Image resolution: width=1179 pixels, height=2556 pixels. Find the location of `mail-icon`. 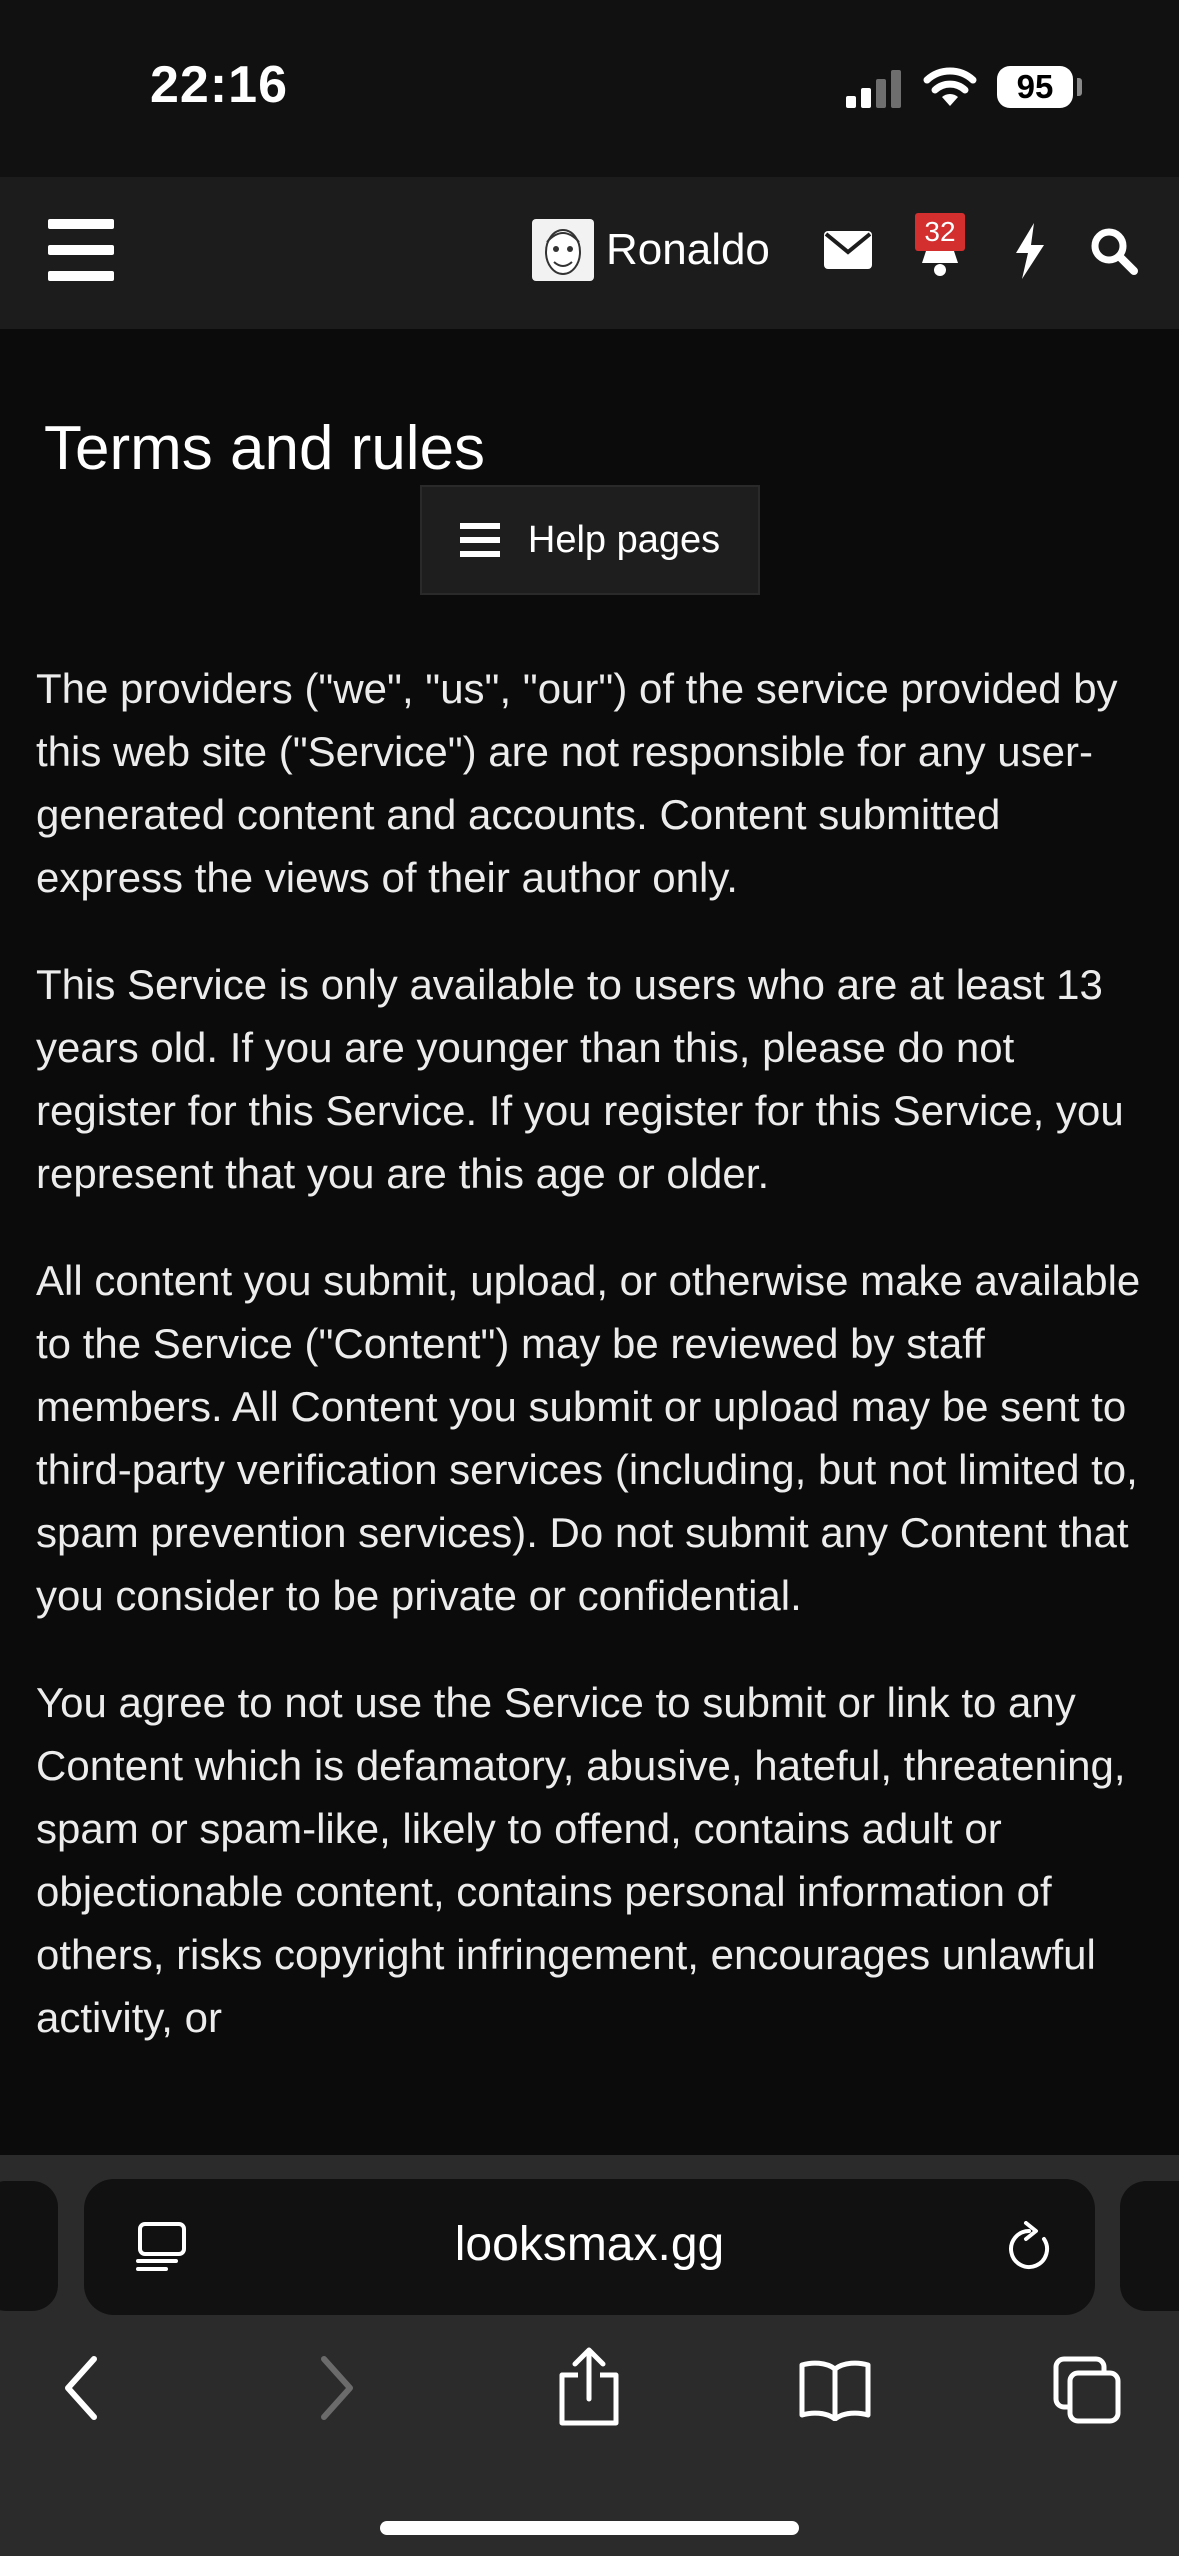

mail-icon is located at coordinates (848, 250).